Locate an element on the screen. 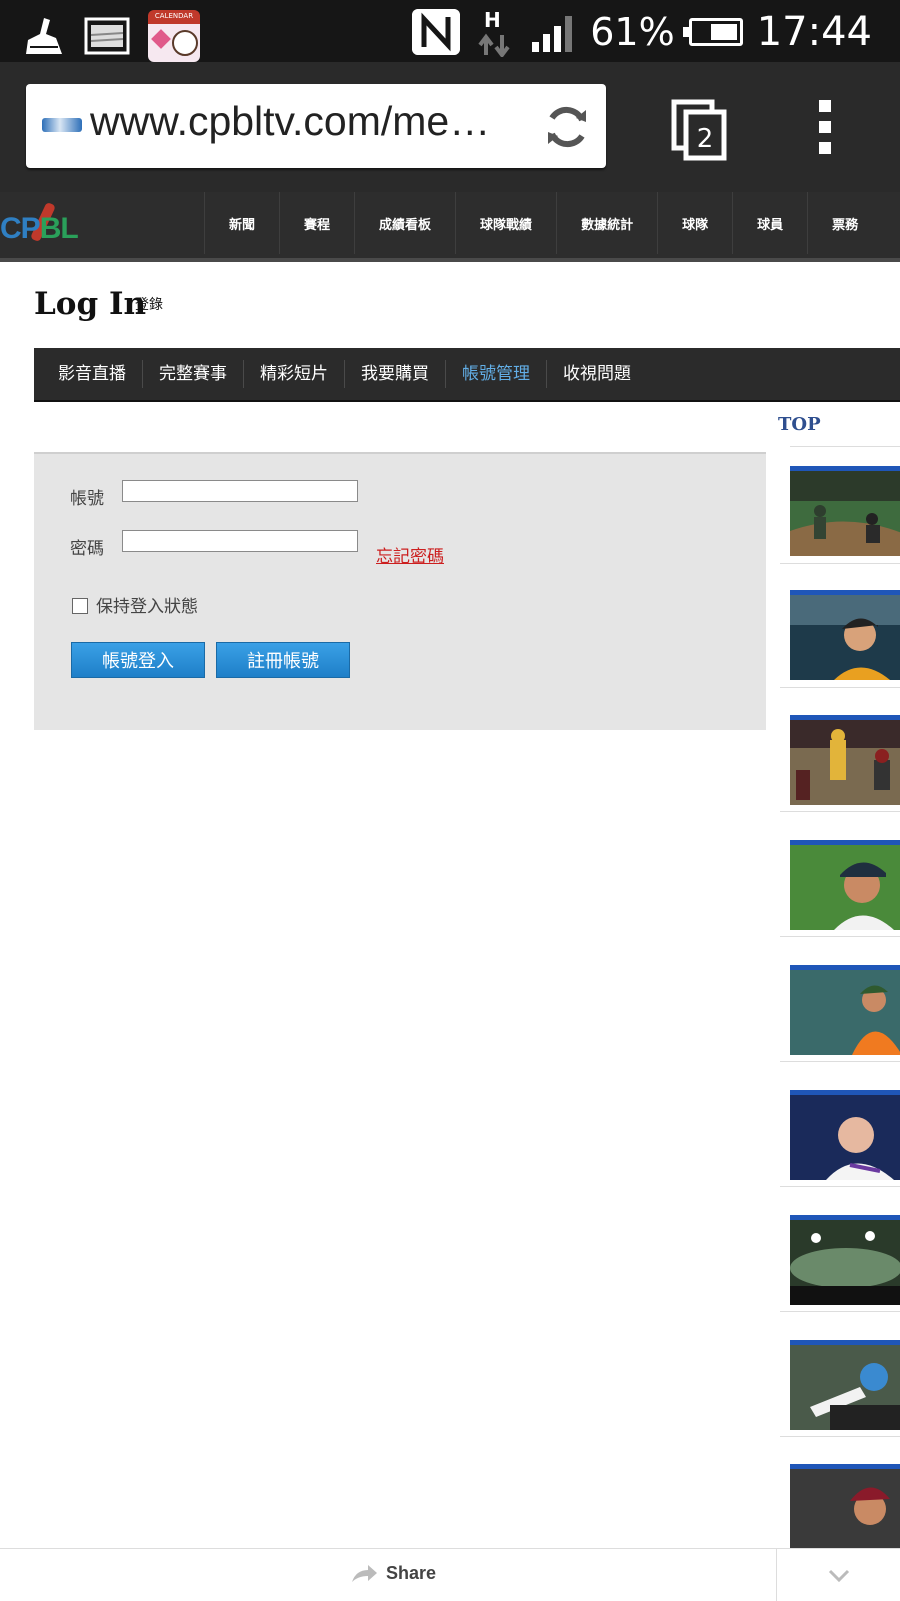  data-transfer-icon: H is located at coordinates (494, 32).